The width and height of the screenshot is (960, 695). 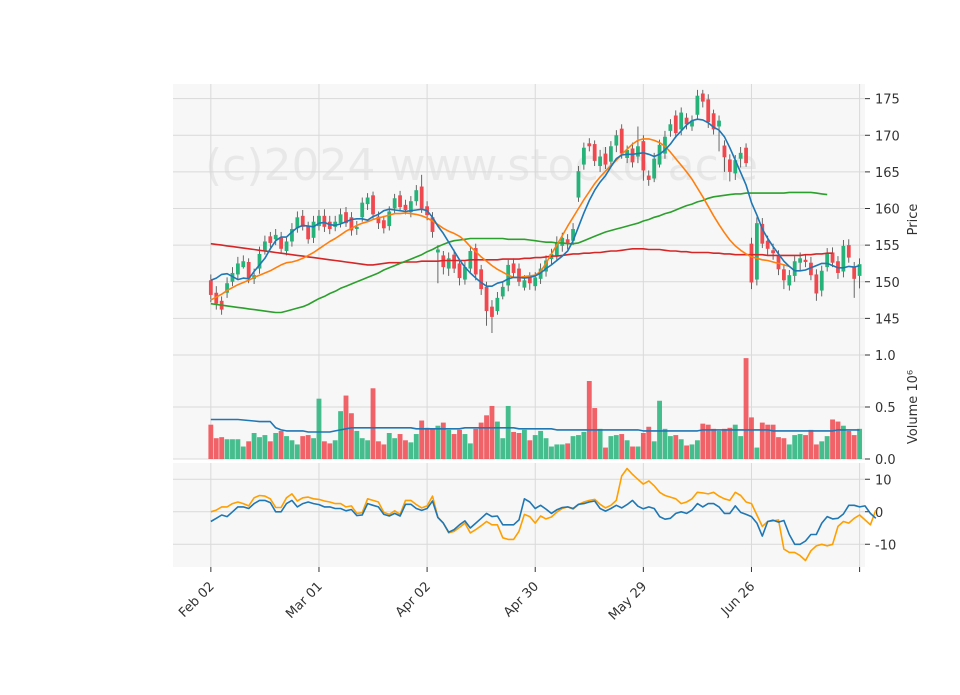 What do you see at coordinates (879, 513) in the screenshot?
I see `oscillator-ytick-label: 0` at bounding box center [879, 513].